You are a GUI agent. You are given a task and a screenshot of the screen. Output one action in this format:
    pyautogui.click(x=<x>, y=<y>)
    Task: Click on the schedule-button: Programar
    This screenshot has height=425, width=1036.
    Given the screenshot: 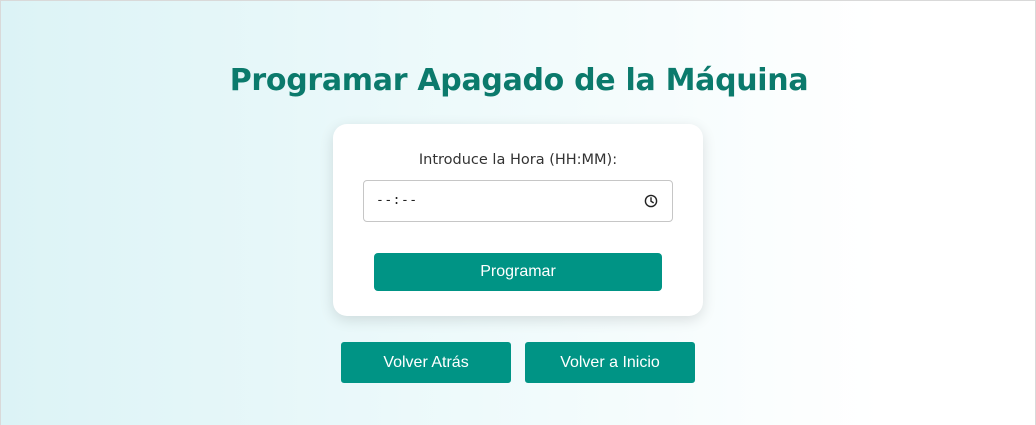 What is the action you would take?
    pyautogui.click(x=518, y=272)
    